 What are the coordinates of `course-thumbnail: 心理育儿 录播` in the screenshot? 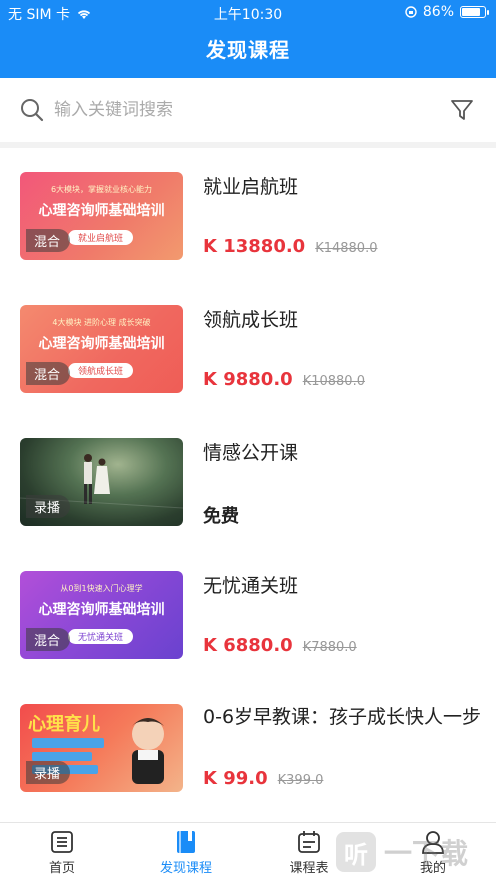 It's located at (101, 748).